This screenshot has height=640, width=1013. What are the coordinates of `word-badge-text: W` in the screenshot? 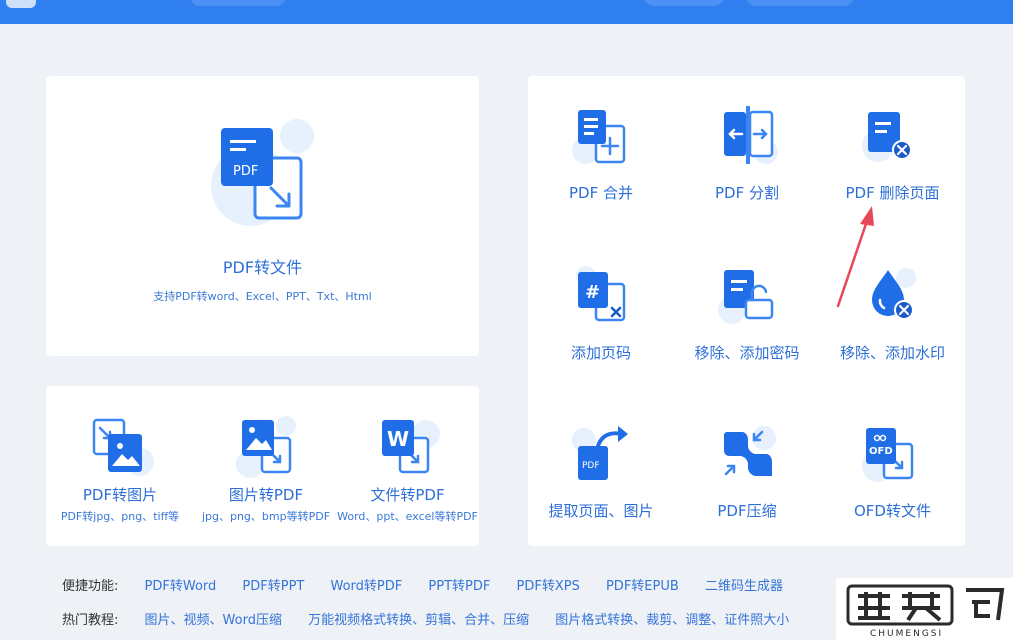 It's located at (398, 439).